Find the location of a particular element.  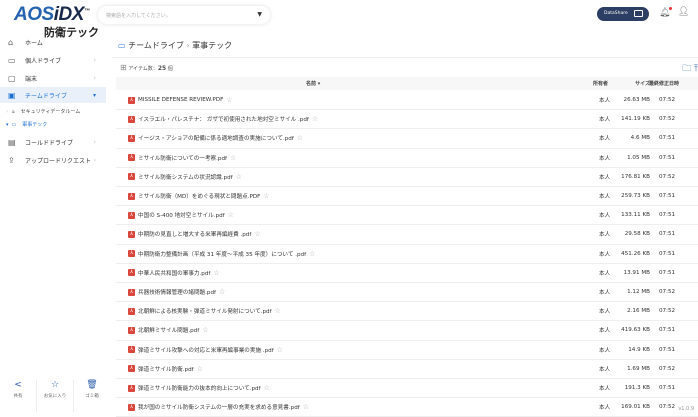

file-name-cell: ⅄ イスラエル・パレスチナ： ガザで初使用された地対空ミサイル .pdf ☆ is located at coordinates (223, 119).